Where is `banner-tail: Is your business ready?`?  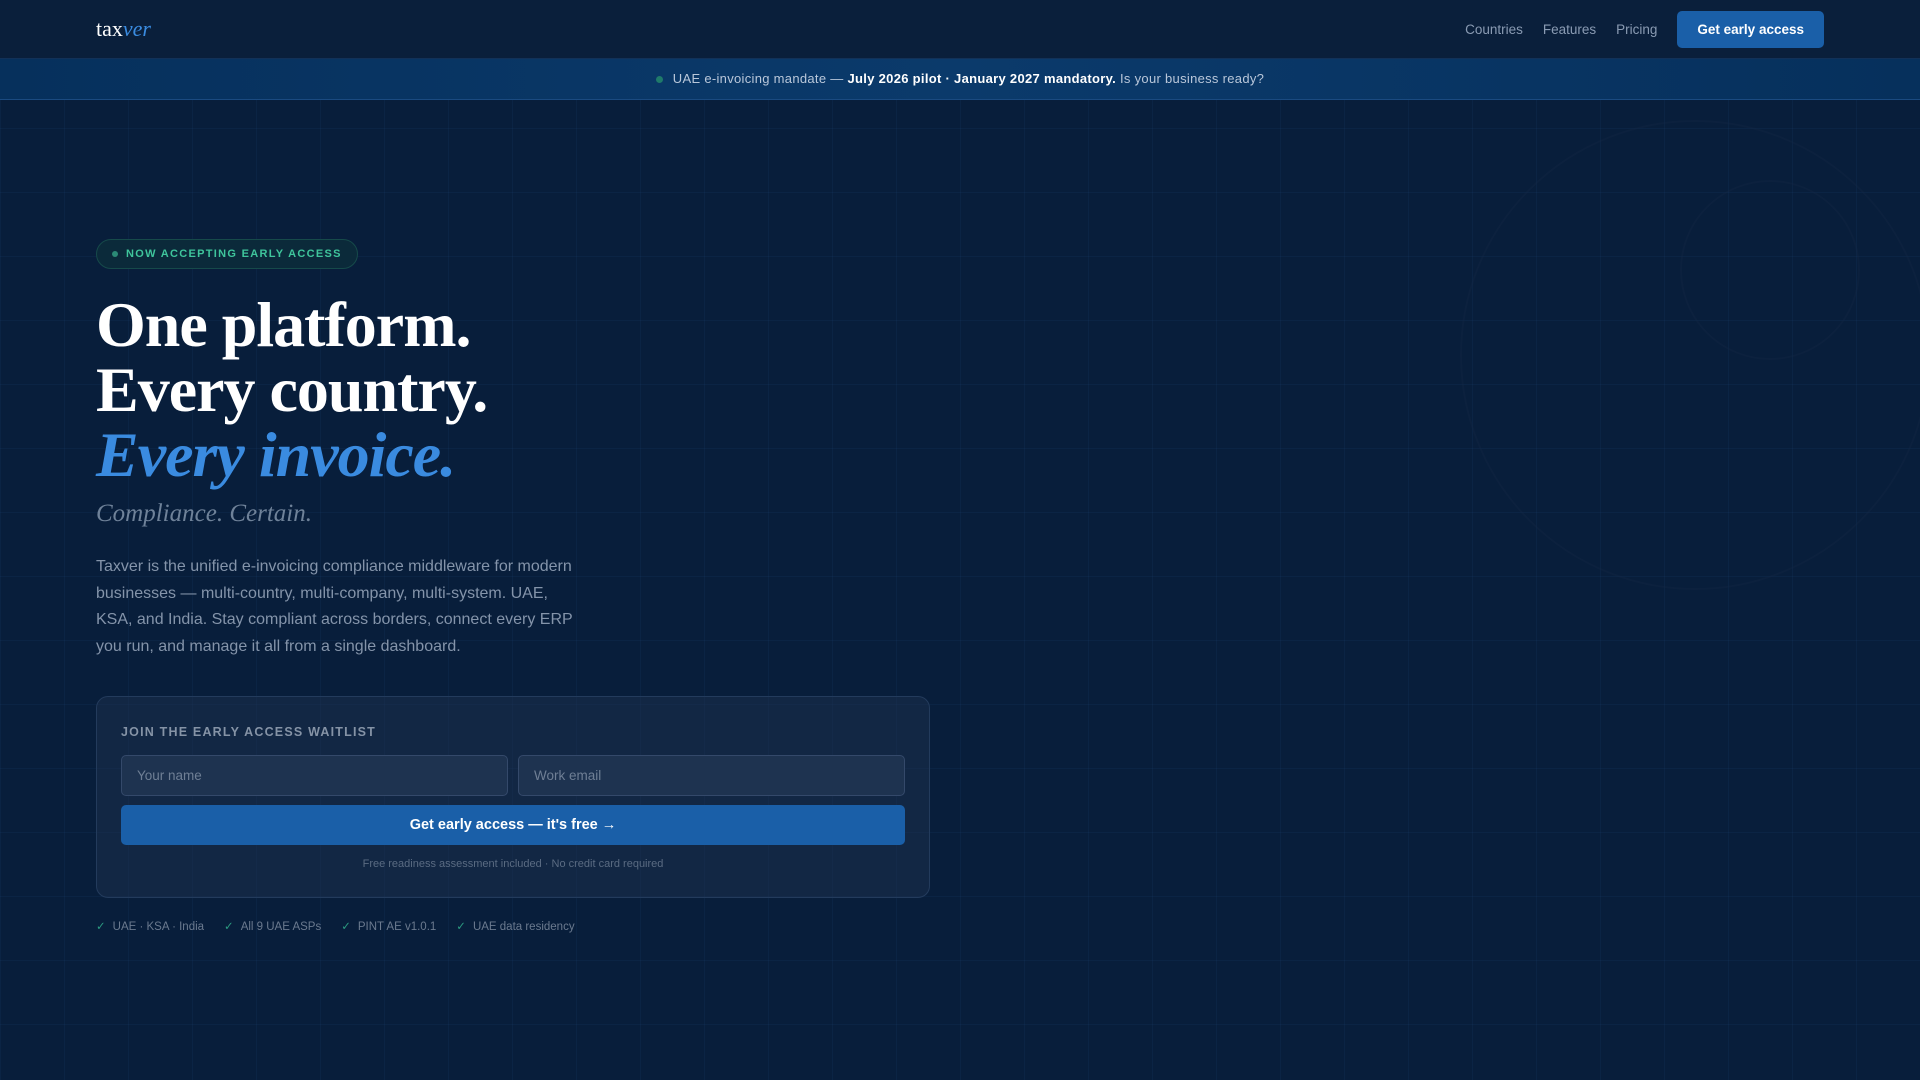 banner-tail: Is your business ready? is located at coordinates (1192, 78).